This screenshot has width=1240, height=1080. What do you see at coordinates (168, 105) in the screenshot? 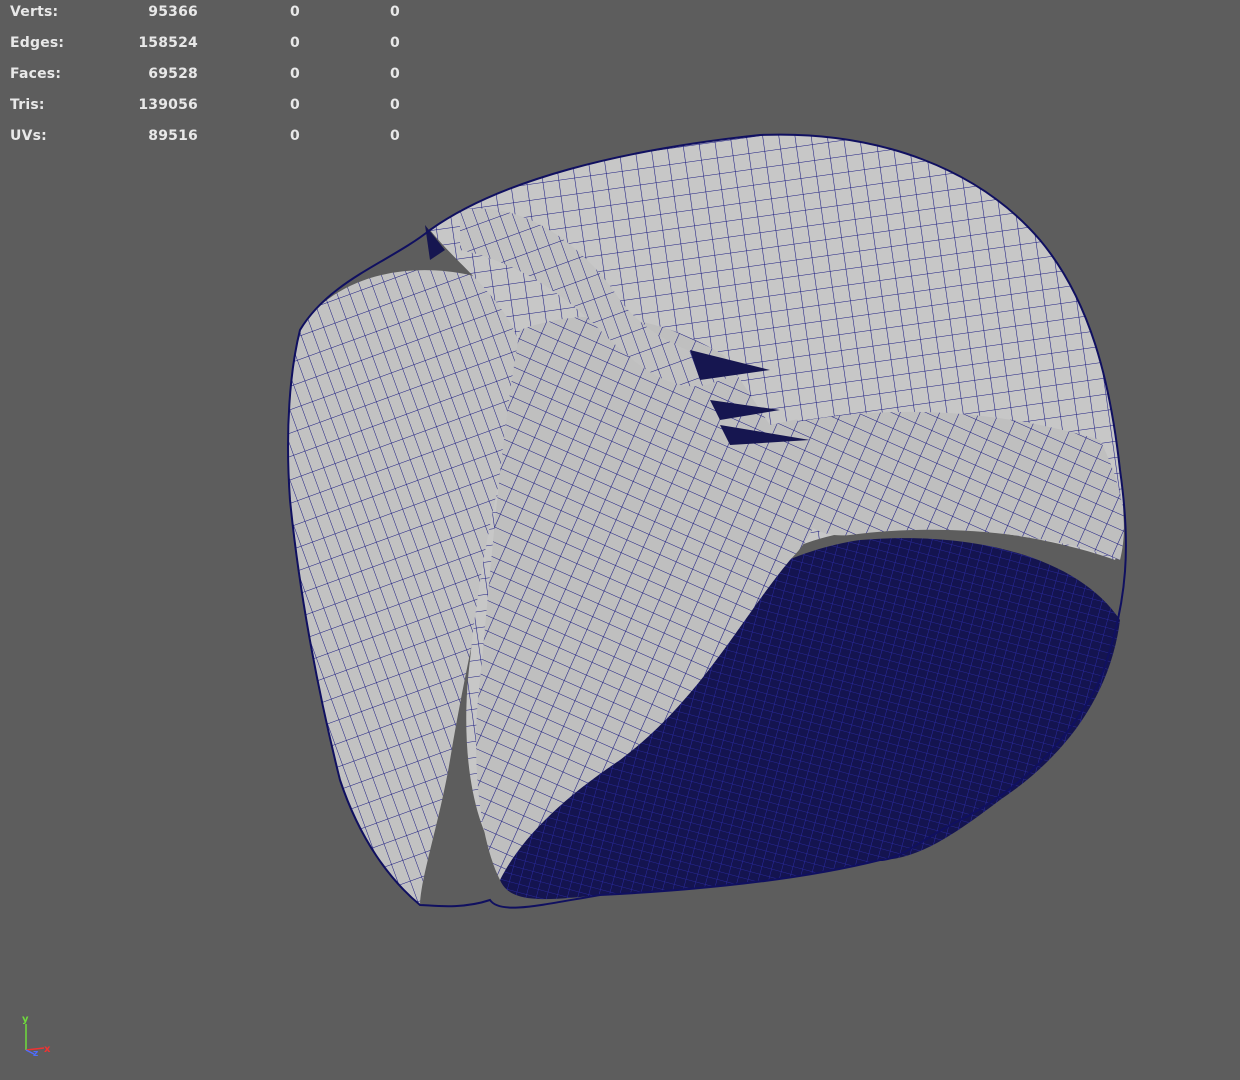
I see `hud-value: 139056` at bounding box center [168, 105].